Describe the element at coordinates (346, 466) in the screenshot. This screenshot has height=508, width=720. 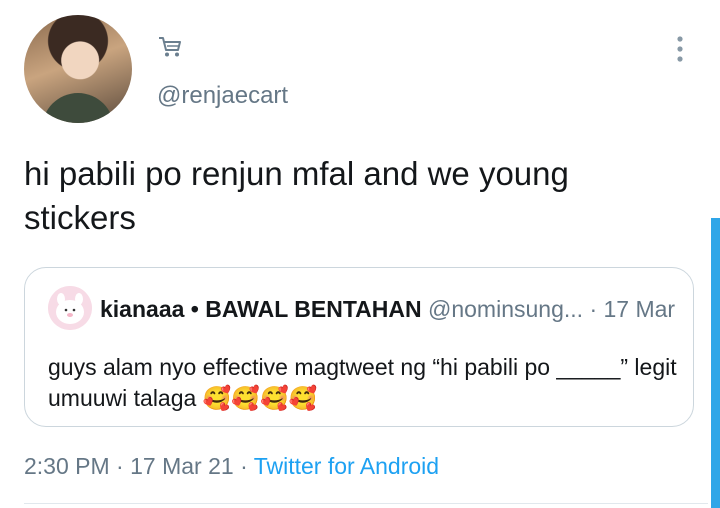
I see `tweet-source: Twitter for Android` at that location.